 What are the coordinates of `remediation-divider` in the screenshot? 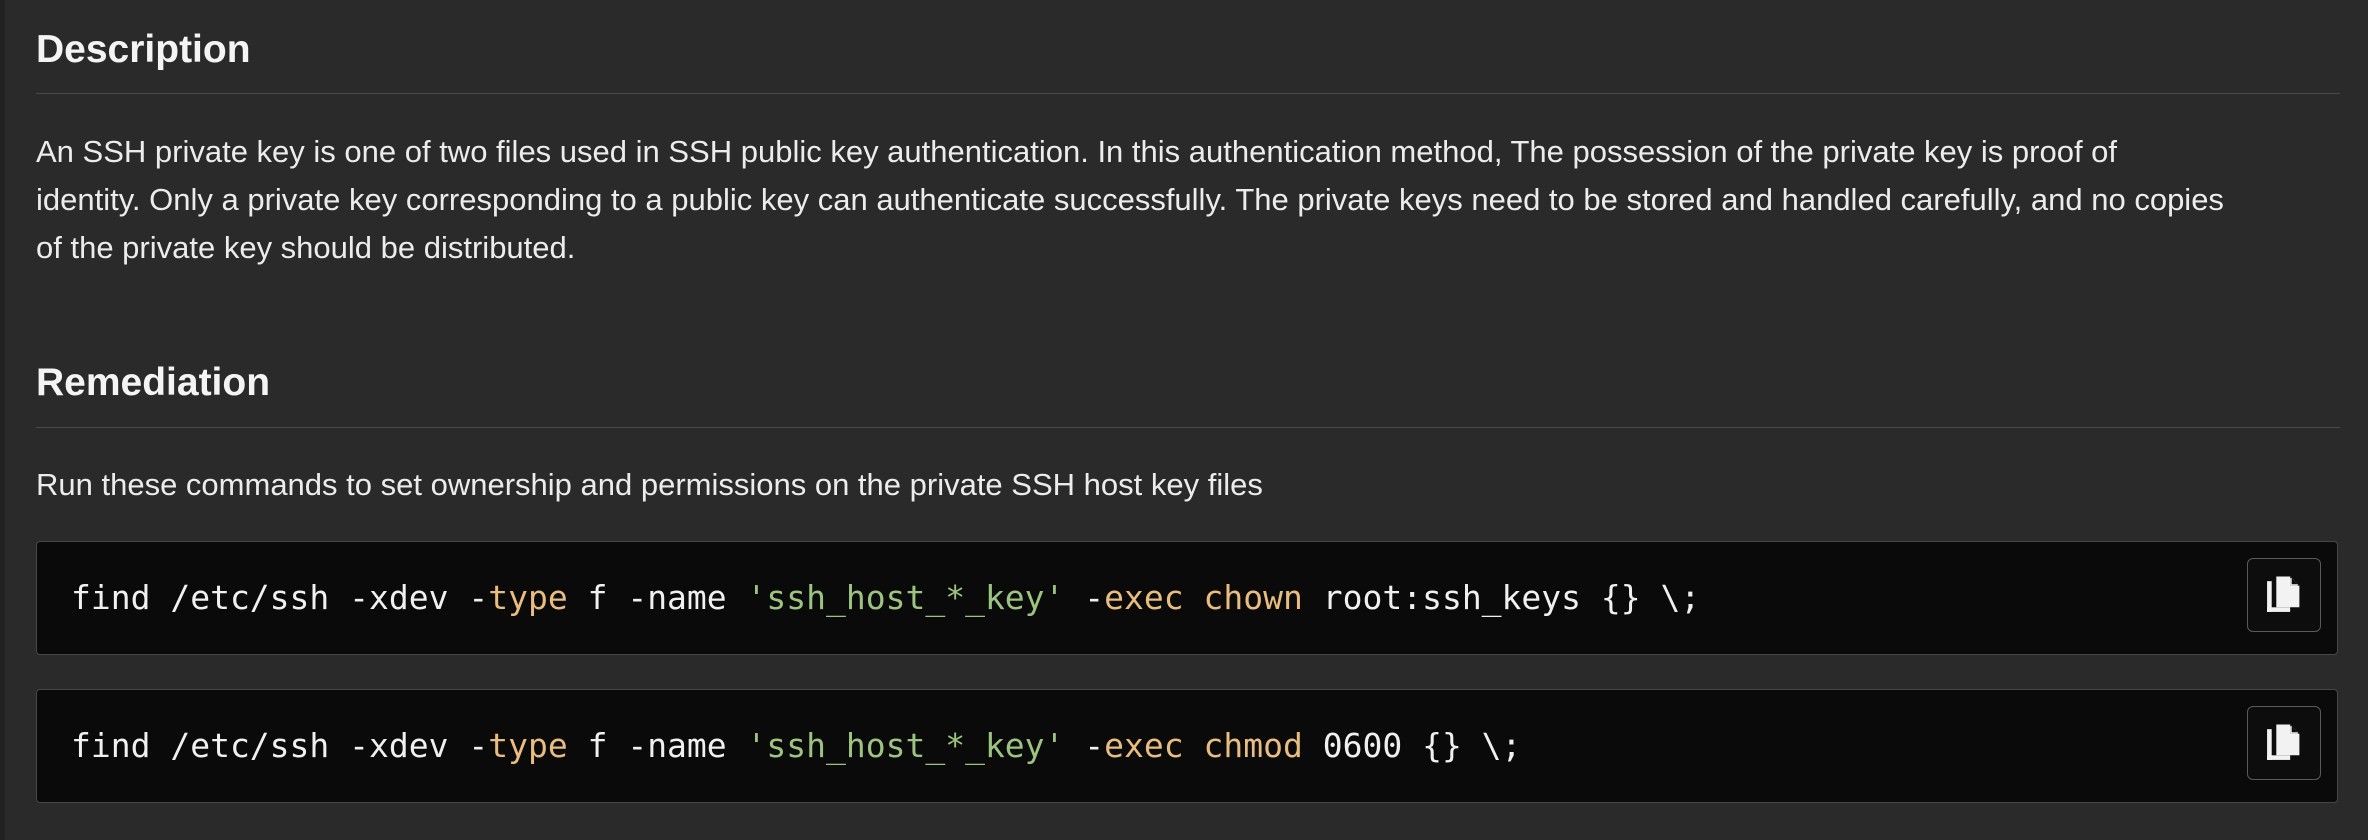 It's located at (1188, 427).